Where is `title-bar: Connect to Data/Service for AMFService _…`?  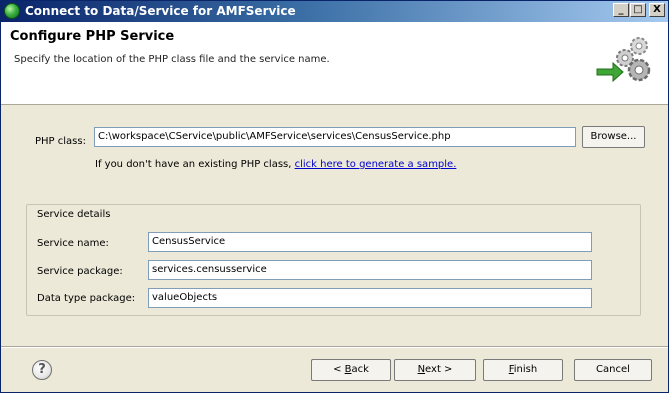
title-bar: Connect to Data/Service for AMFService _… is located at coordinates (334, 11).